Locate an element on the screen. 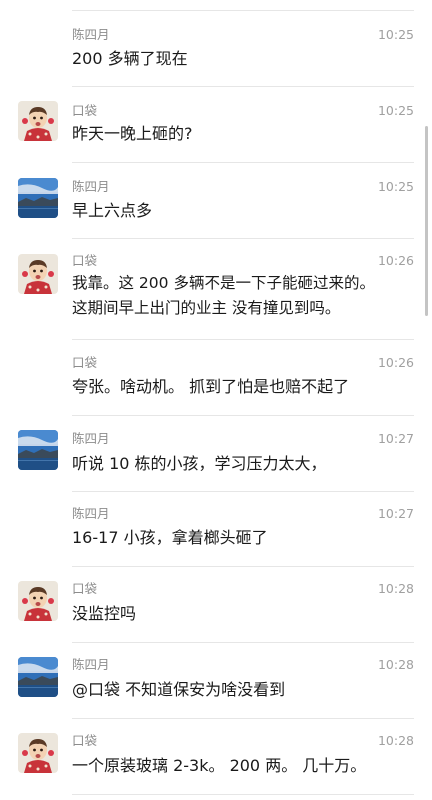 The image size is (432, 800). message-item: 陈四月 10:25 早上六点多 is located at coordinates (216, 200).